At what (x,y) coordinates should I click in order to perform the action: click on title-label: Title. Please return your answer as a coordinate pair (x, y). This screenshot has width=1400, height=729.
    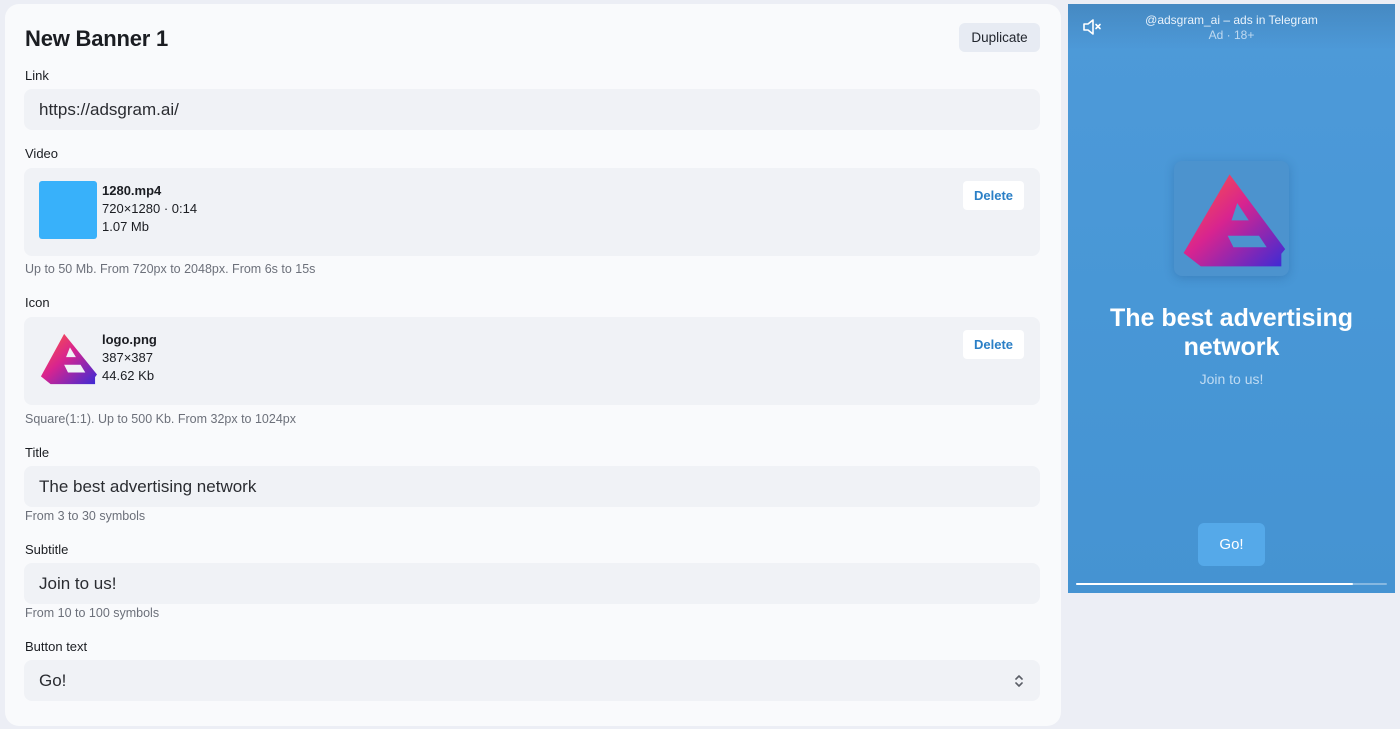
    Looking at the image, I should click on (37, 452).